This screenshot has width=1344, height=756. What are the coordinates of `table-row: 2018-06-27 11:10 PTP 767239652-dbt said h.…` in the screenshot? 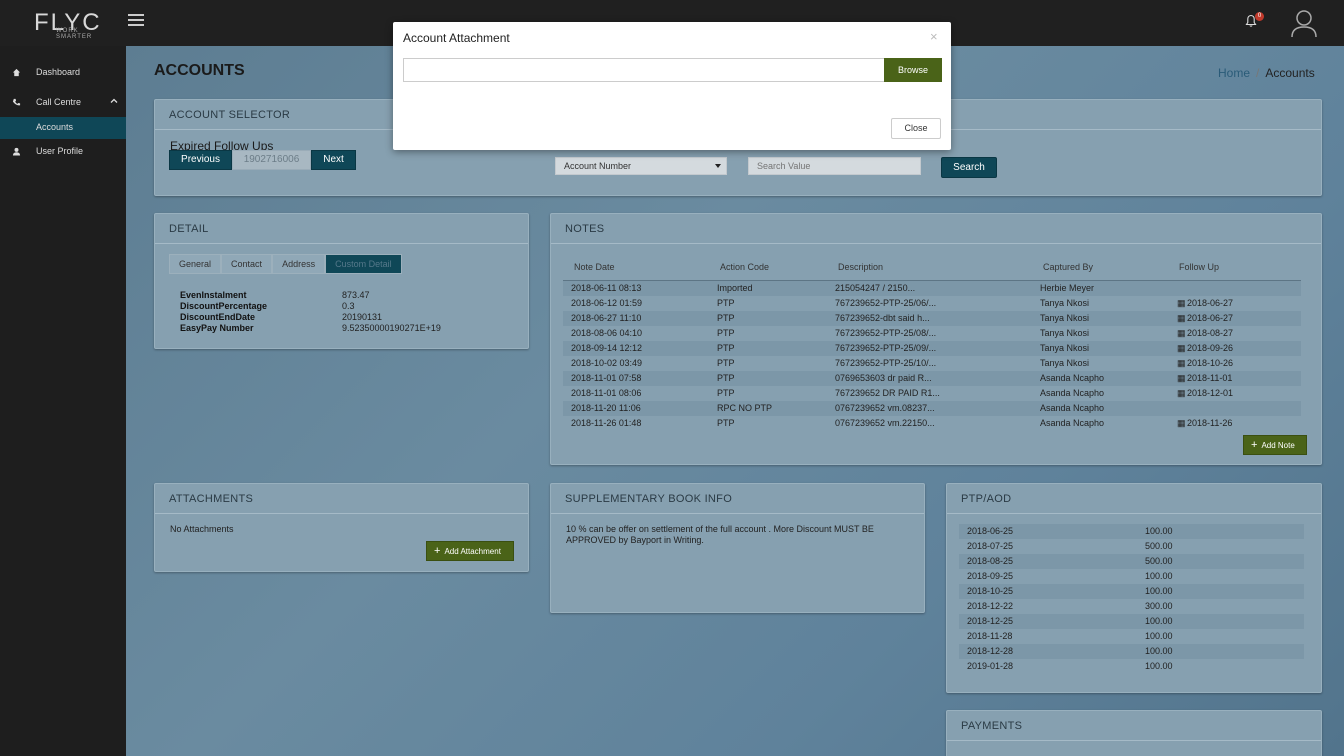 It's located at (932, 318).